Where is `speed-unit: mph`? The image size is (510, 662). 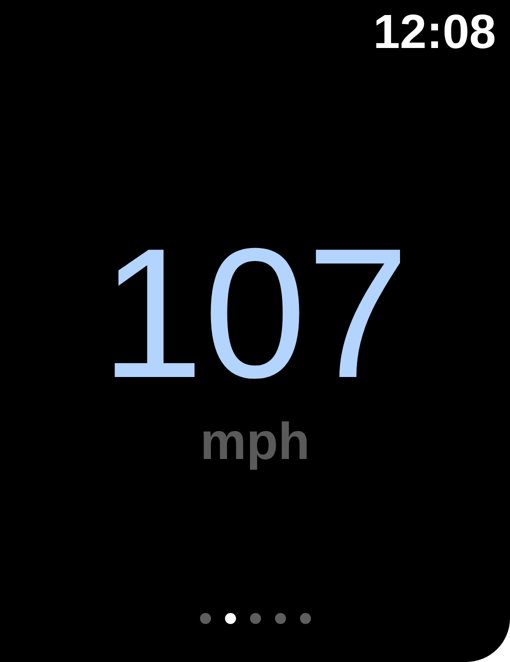
speed-unit: mph is located at coordinates (255, 442).